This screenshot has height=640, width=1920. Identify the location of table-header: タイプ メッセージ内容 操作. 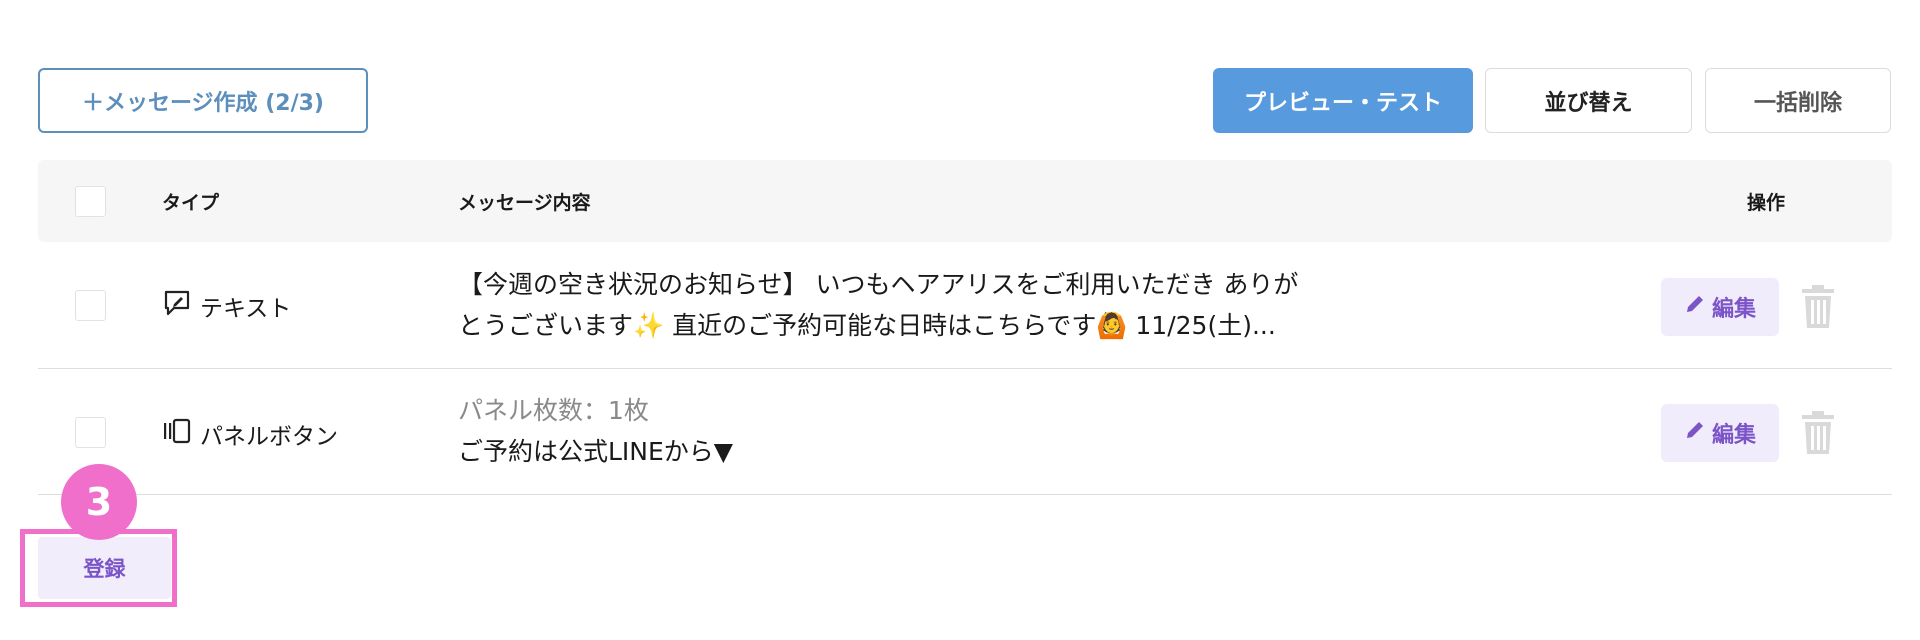
(965, 201).